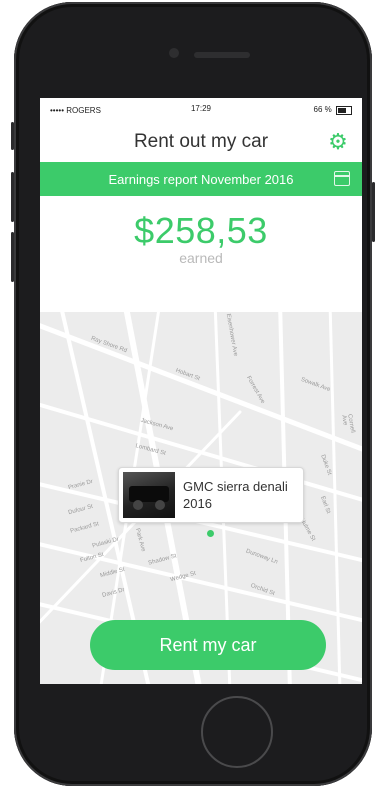 Image resolution: width=388 pixels, height=792 pixels. What do you see at coordinates (210, 533) in the screenshot?
I see `location-pin-icon` at bounding box center [210, 533].